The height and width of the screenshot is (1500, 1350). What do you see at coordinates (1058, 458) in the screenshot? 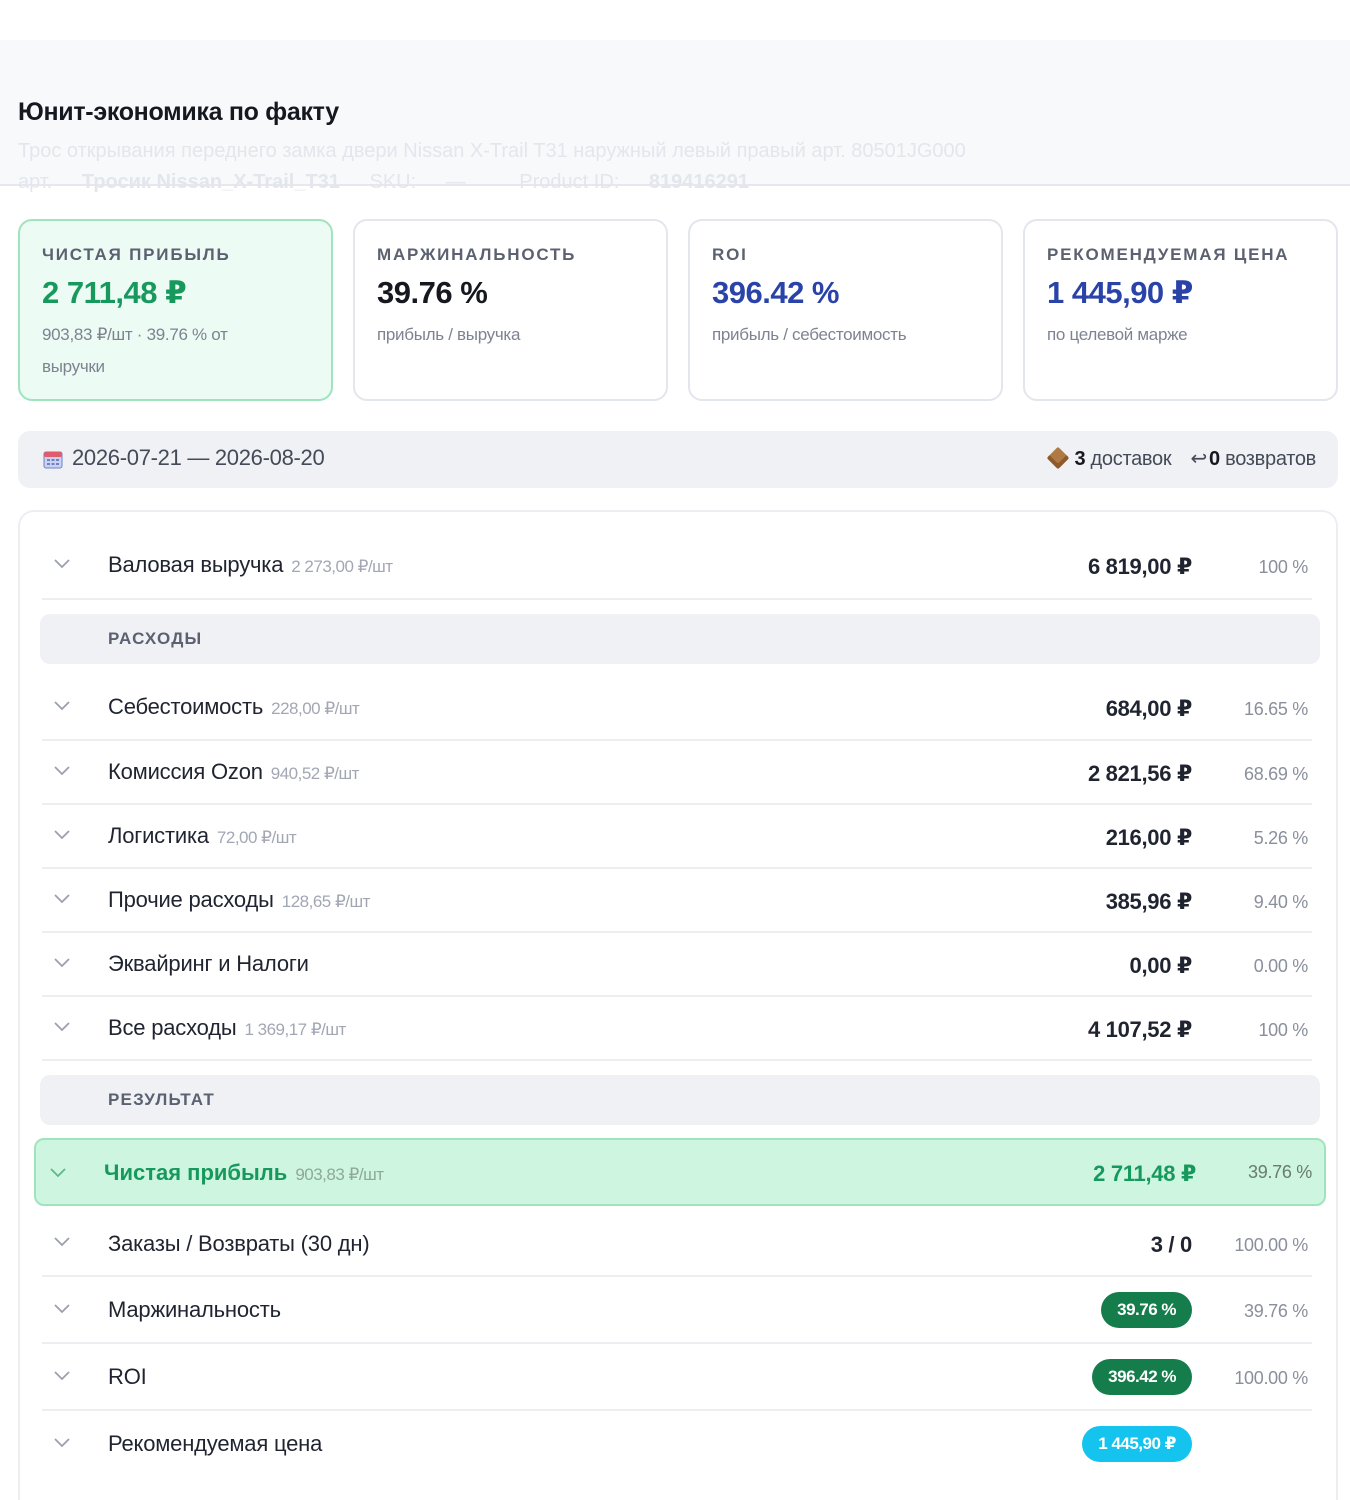
I see `box-icon` at bounding box center [1058, 458].